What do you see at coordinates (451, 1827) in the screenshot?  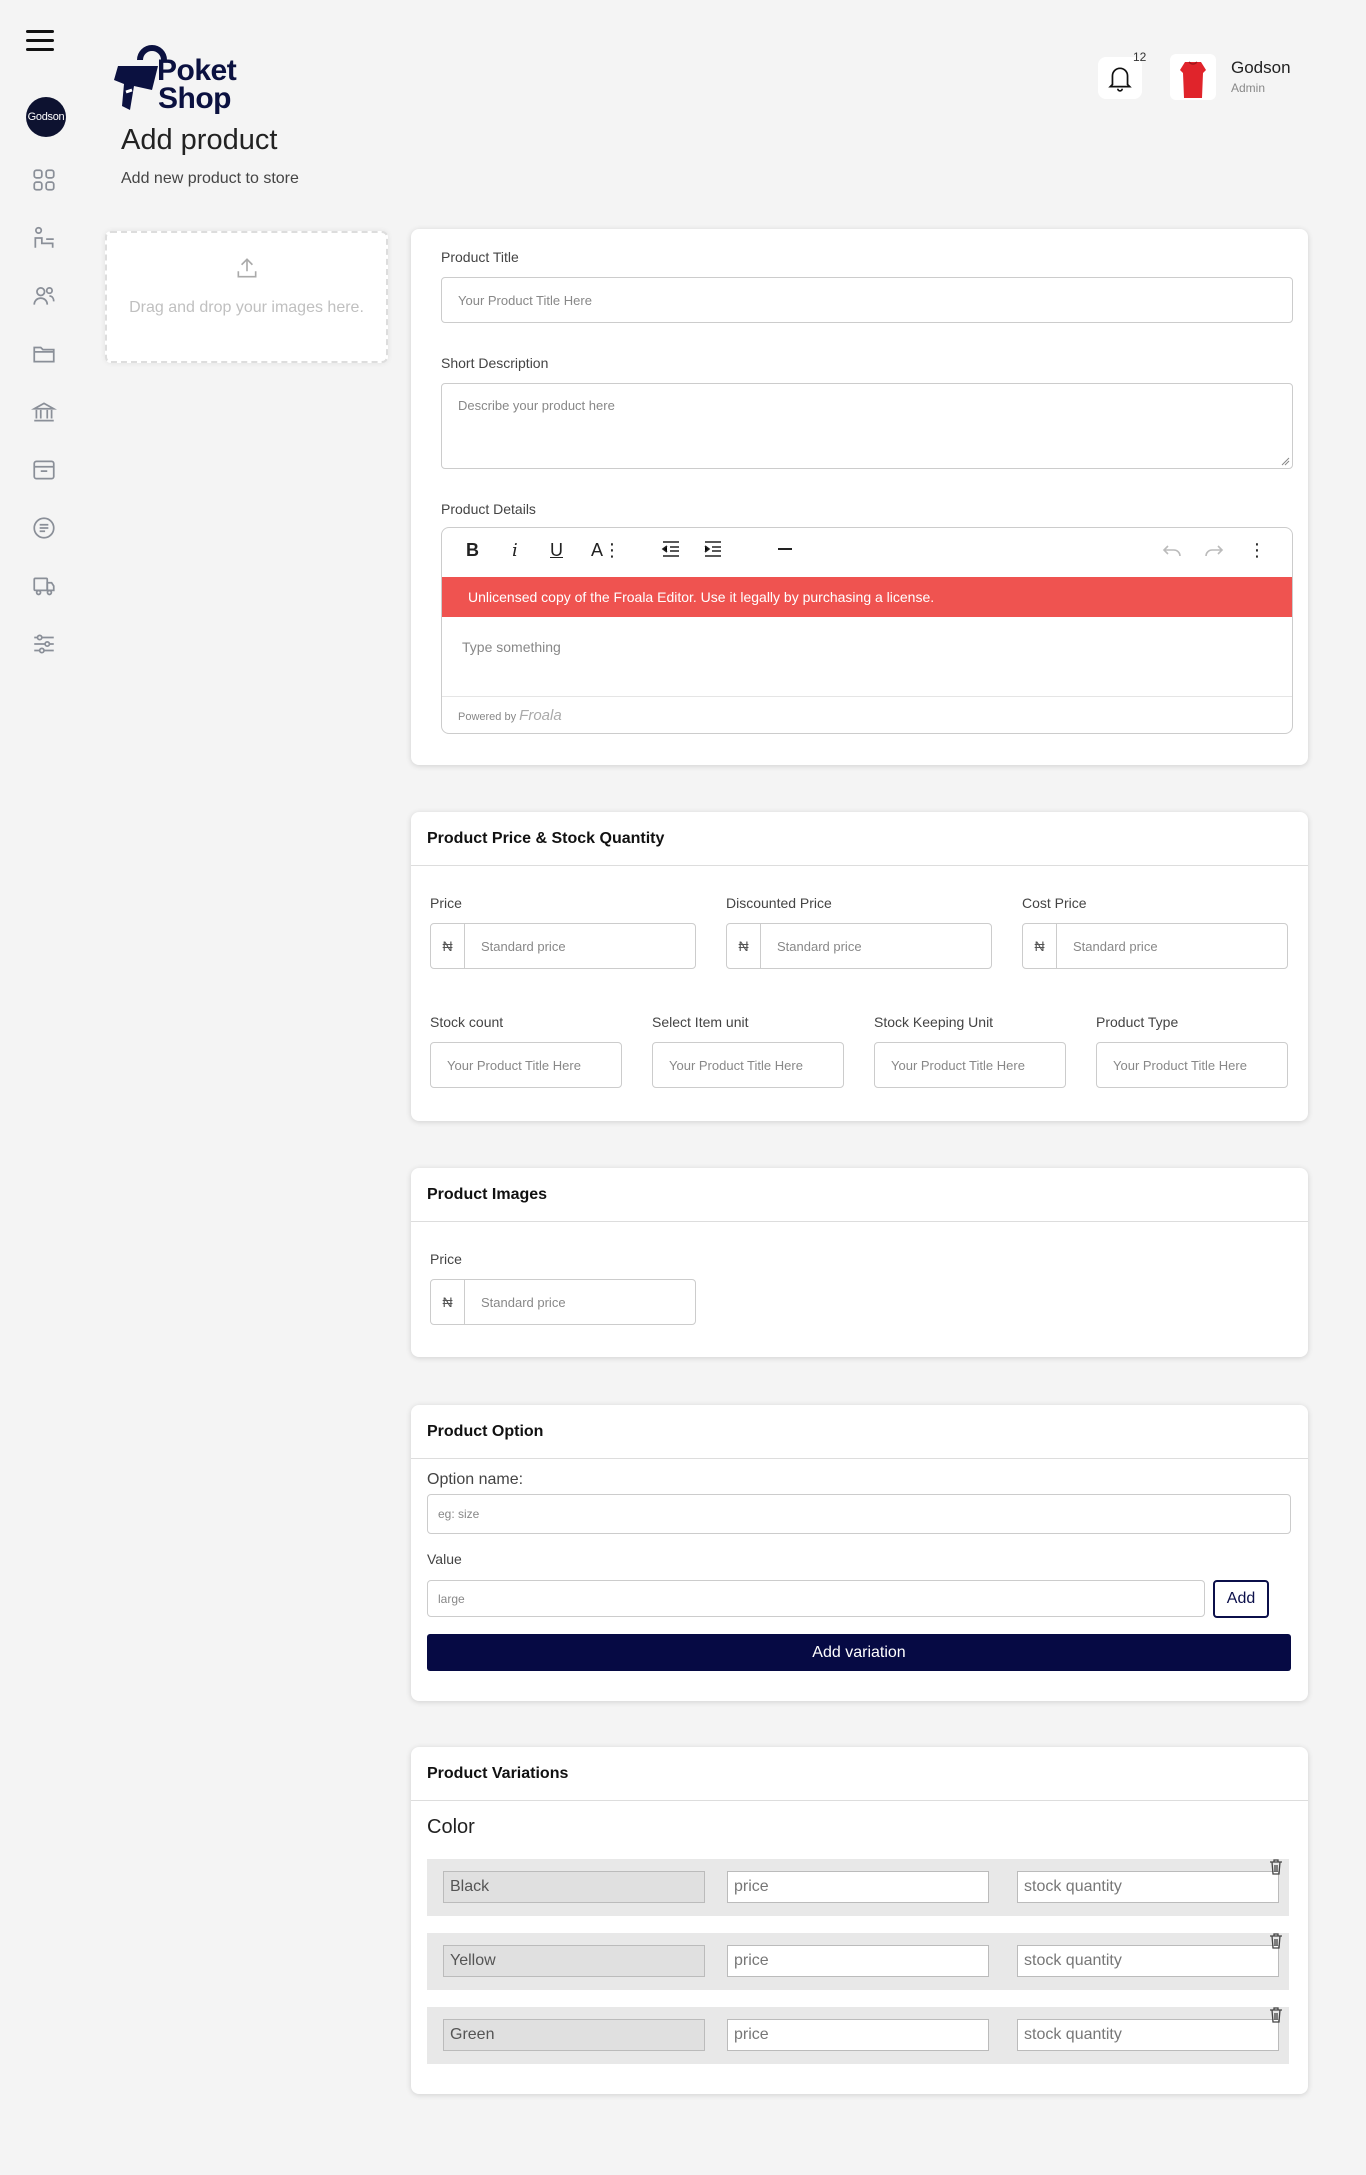 I see `variation-group-title: Color` at bounding box center [451, 1827].